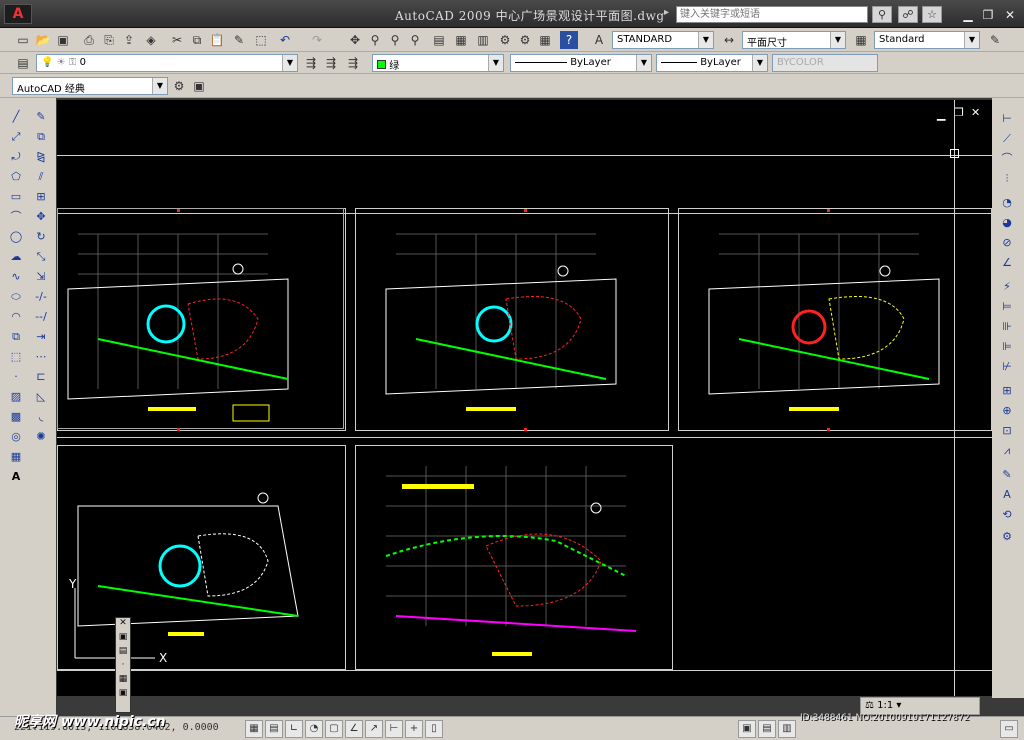  What do you see at coordinates (16, 197) in the screenshot?
I see `rectangle-icon: ▭` at bounding box center [16, 197].